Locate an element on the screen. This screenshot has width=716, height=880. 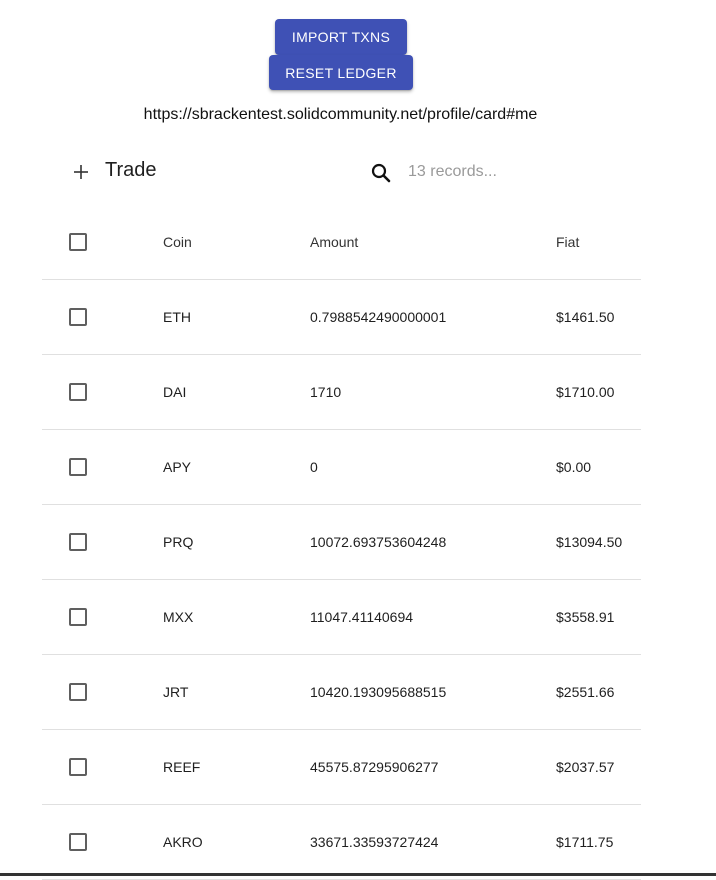
cell-coin: APY is located at coordinates (177, 467).